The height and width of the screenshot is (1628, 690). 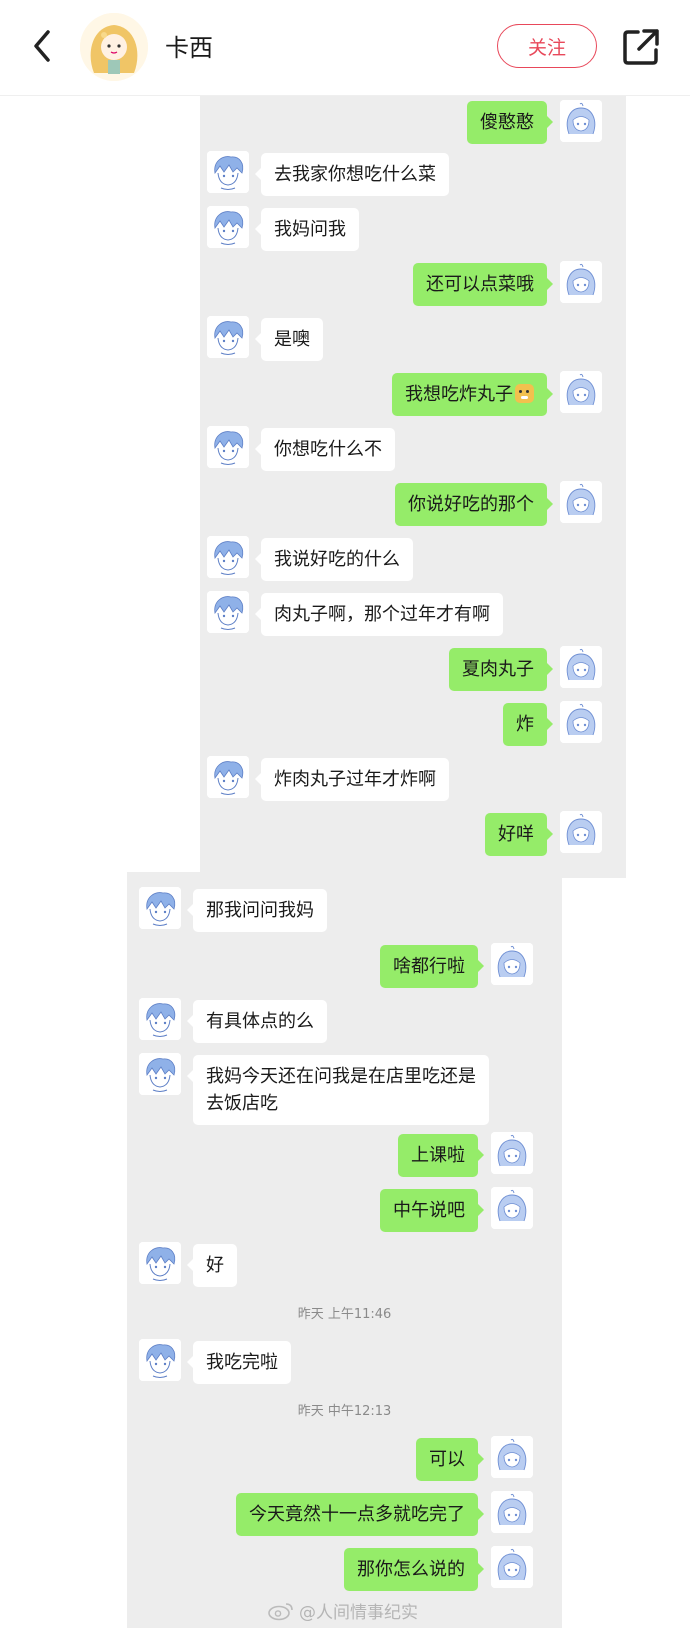 I want to click on received-message: 我妈今天还在问我是在店里吃还是去饭店吃, so click(x=338, y=1090).